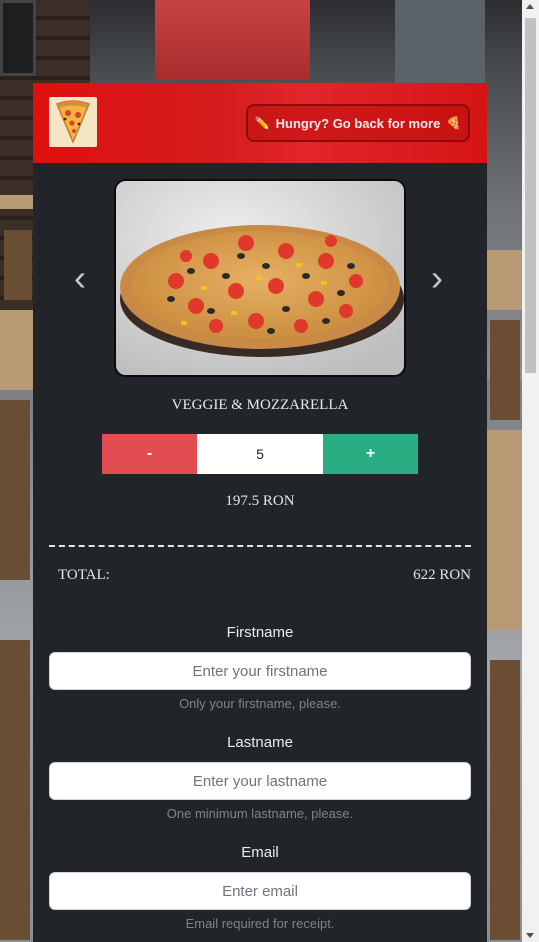 The image size is (539, 942). Describe the element at coordinates (454, 123) in the screenshot. I see `pizza-icon: 🍕` at that location.